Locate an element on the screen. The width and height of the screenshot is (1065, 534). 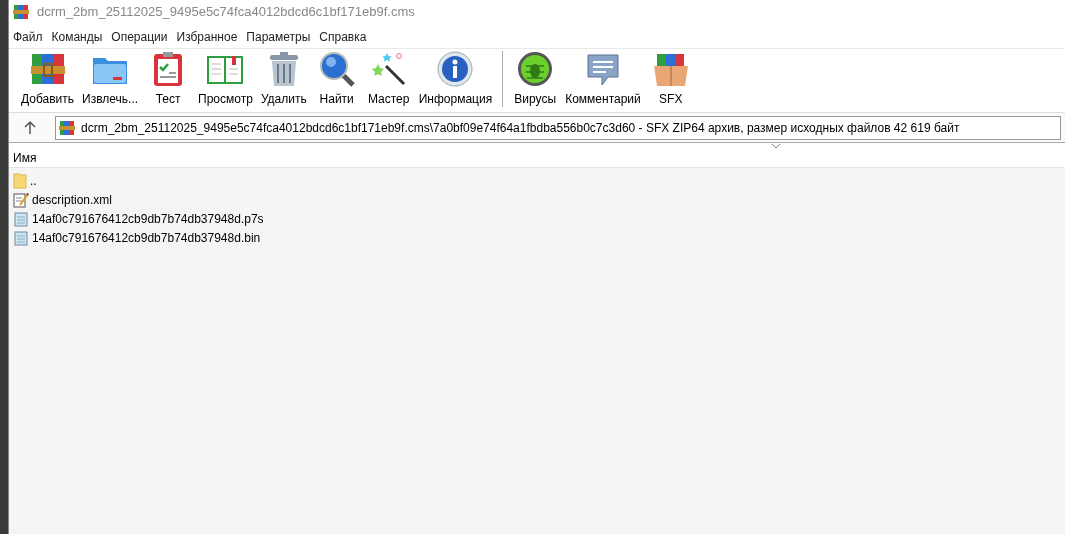
file-row: .. is located at coordinates (537, 180).